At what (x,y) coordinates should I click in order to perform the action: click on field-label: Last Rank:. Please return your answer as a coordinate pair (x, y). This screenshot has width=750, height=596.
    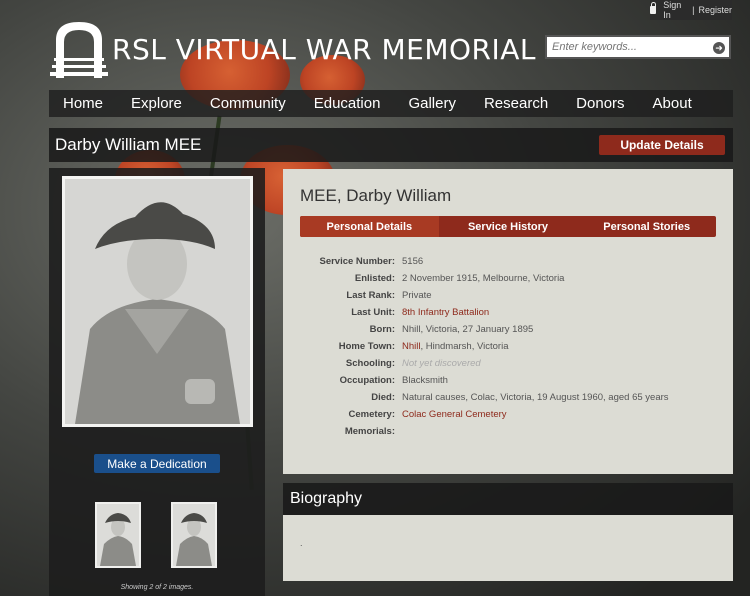
    Looking at the image, I should click on (370, 295).